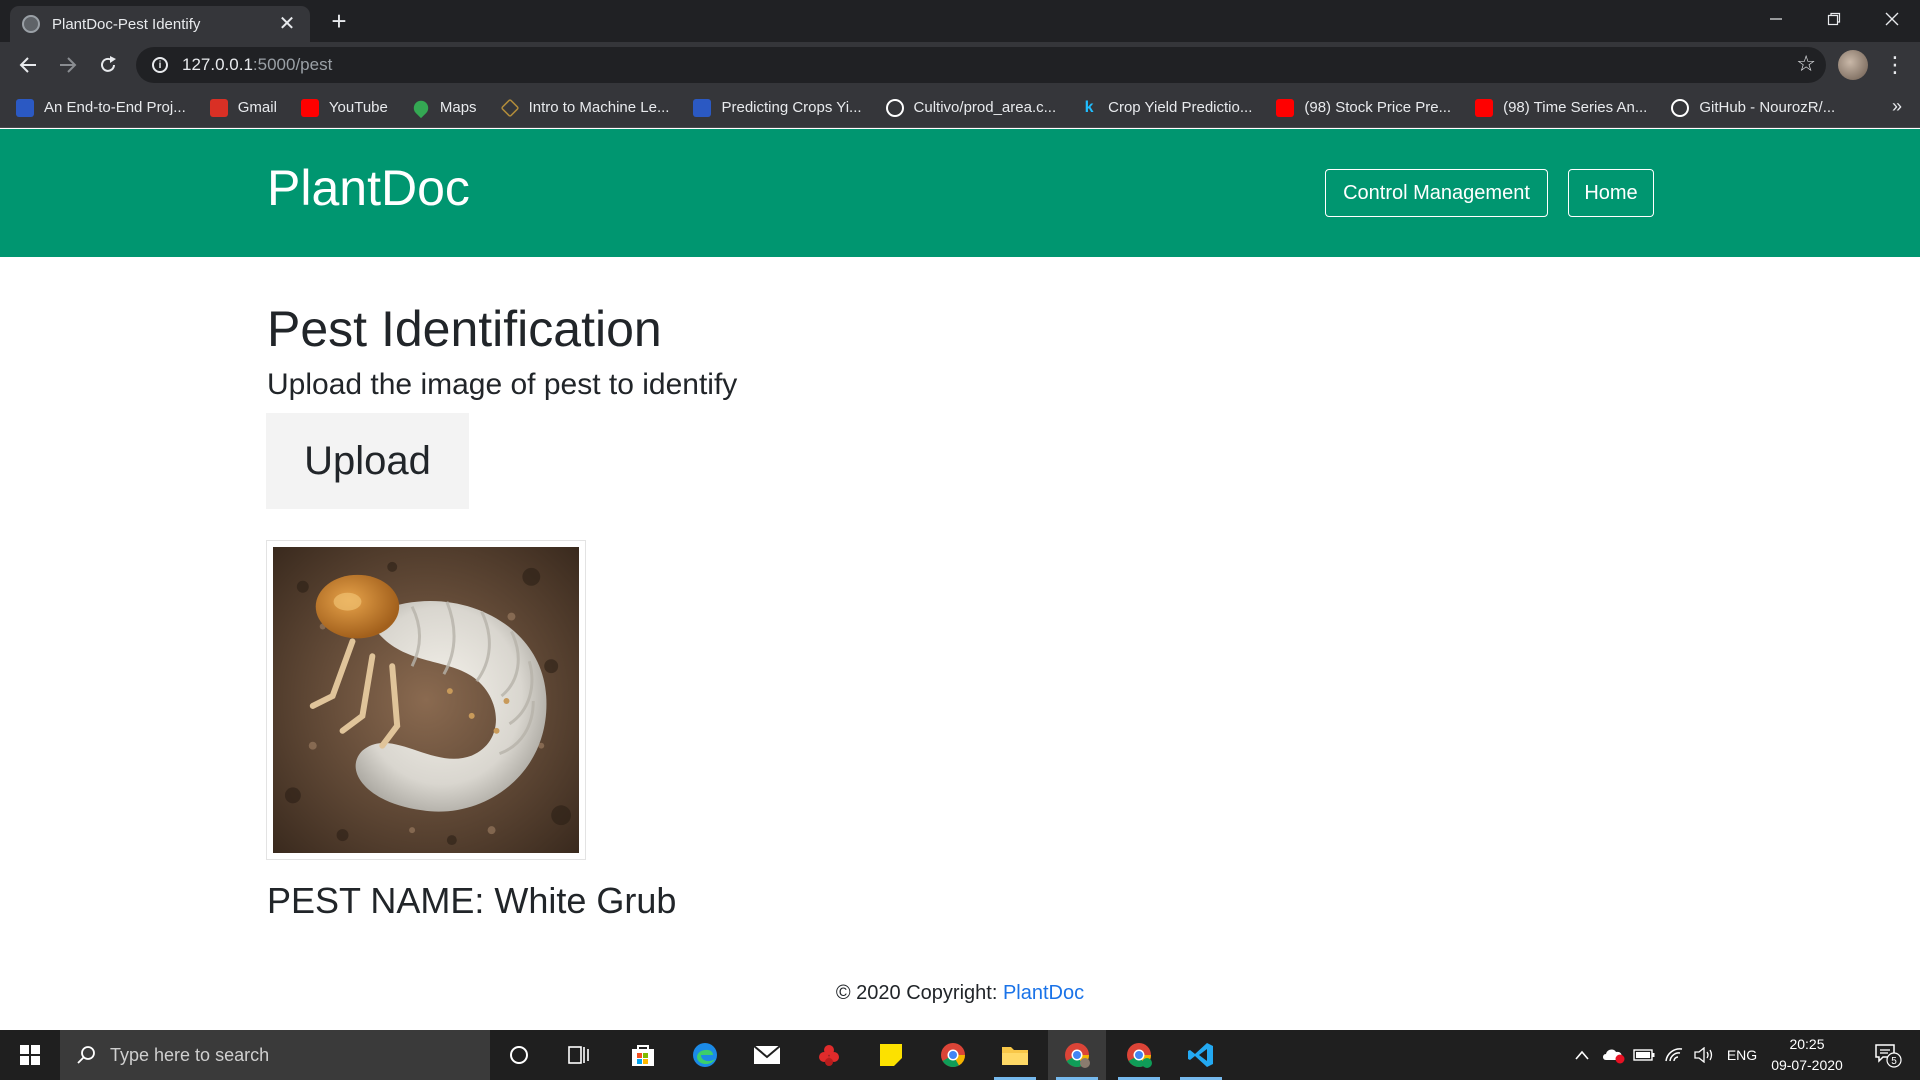 Image resolution: width=1920 pixels, height=1080 pixels. Describe the element at coordinates (1742, 1055) in the screenshot. I see `language-indicator: ENG` at that location.